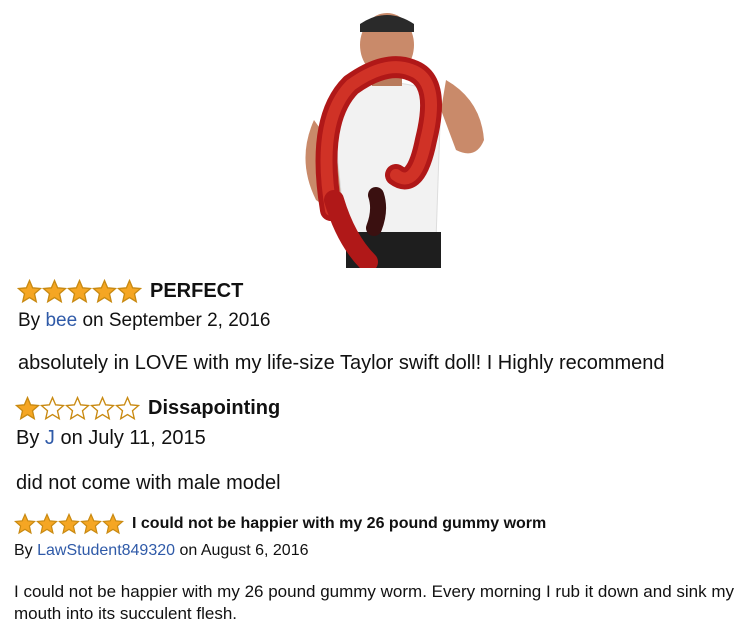 Image resolution: width=750 pixels, height=643 pixels. I want to click on review-byline: By bee on September 2, 2016, so click(144, 321).